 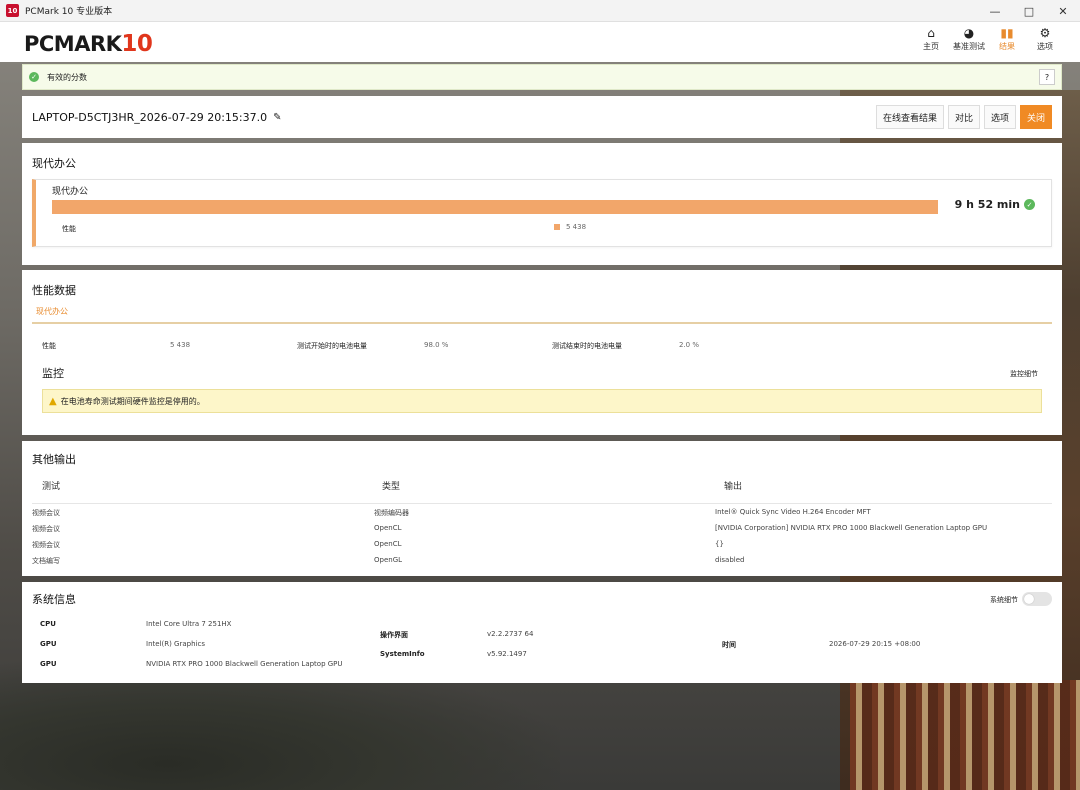 I want to click on sysinfo-key: CPU, so click(x=48, y=624).